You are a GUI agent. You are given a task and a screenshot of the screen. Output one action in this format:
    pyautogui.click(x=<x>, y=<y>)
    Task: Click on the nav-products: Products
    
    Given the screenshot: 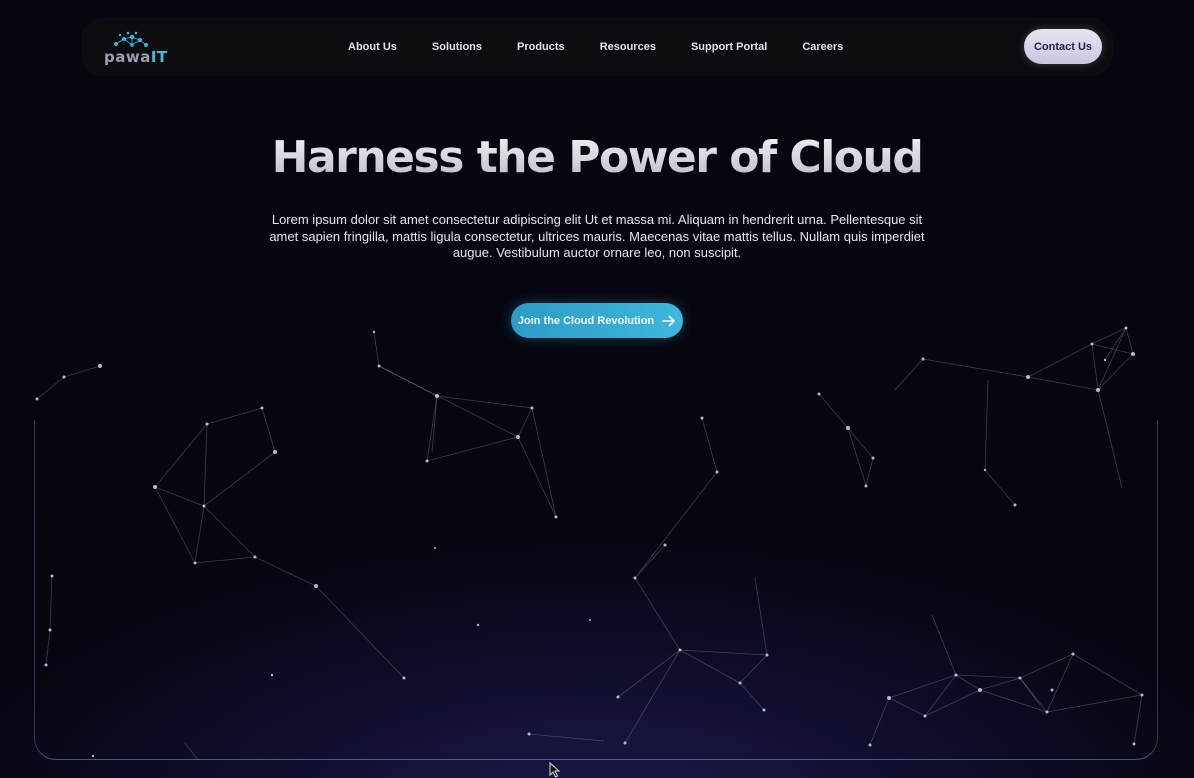 What is the action you would take?
    pyautogui.click(x=541, y=47)
    